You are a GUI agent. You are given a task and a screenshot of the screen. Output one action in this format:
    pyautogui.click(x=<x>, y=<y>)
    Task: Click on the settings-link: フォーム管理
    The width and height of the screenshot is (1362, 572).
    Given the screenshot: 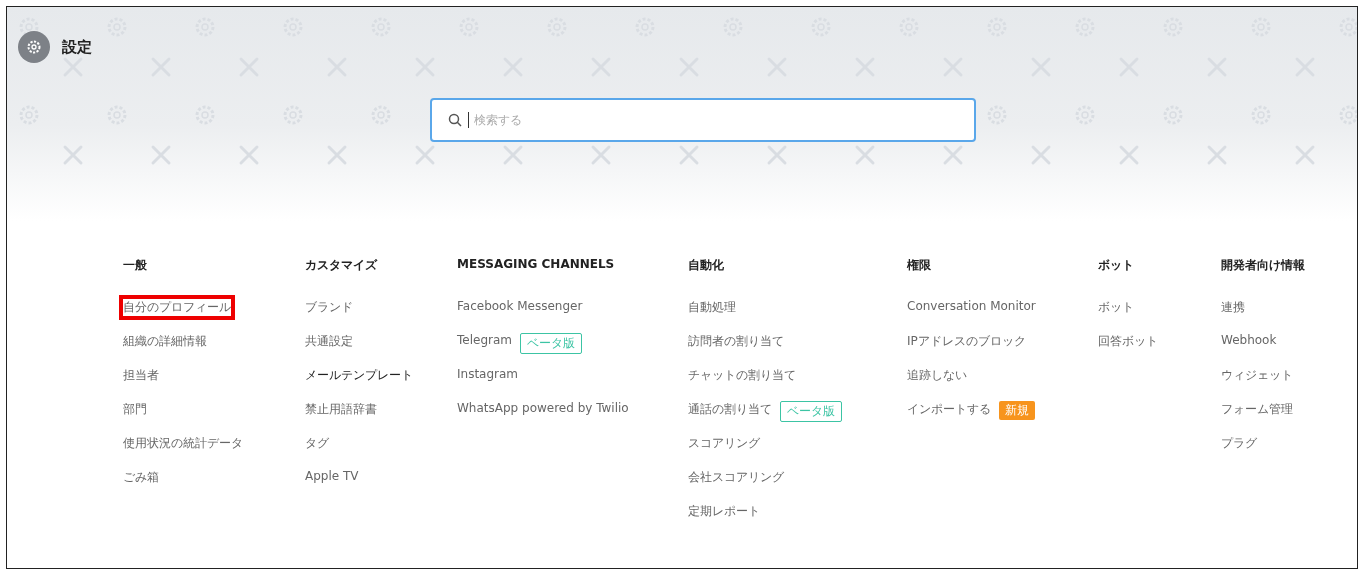 What is the action you would take?
    pyautogui.click(x=1257, y=409)
    